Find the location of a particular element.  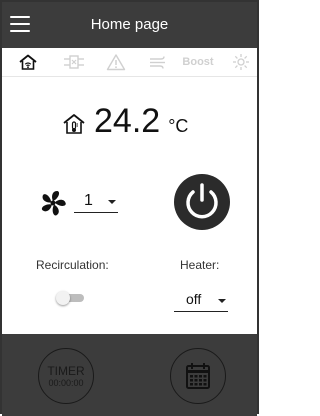

temperature-reading: 24.2 °C is located at coordinates (125, 119).